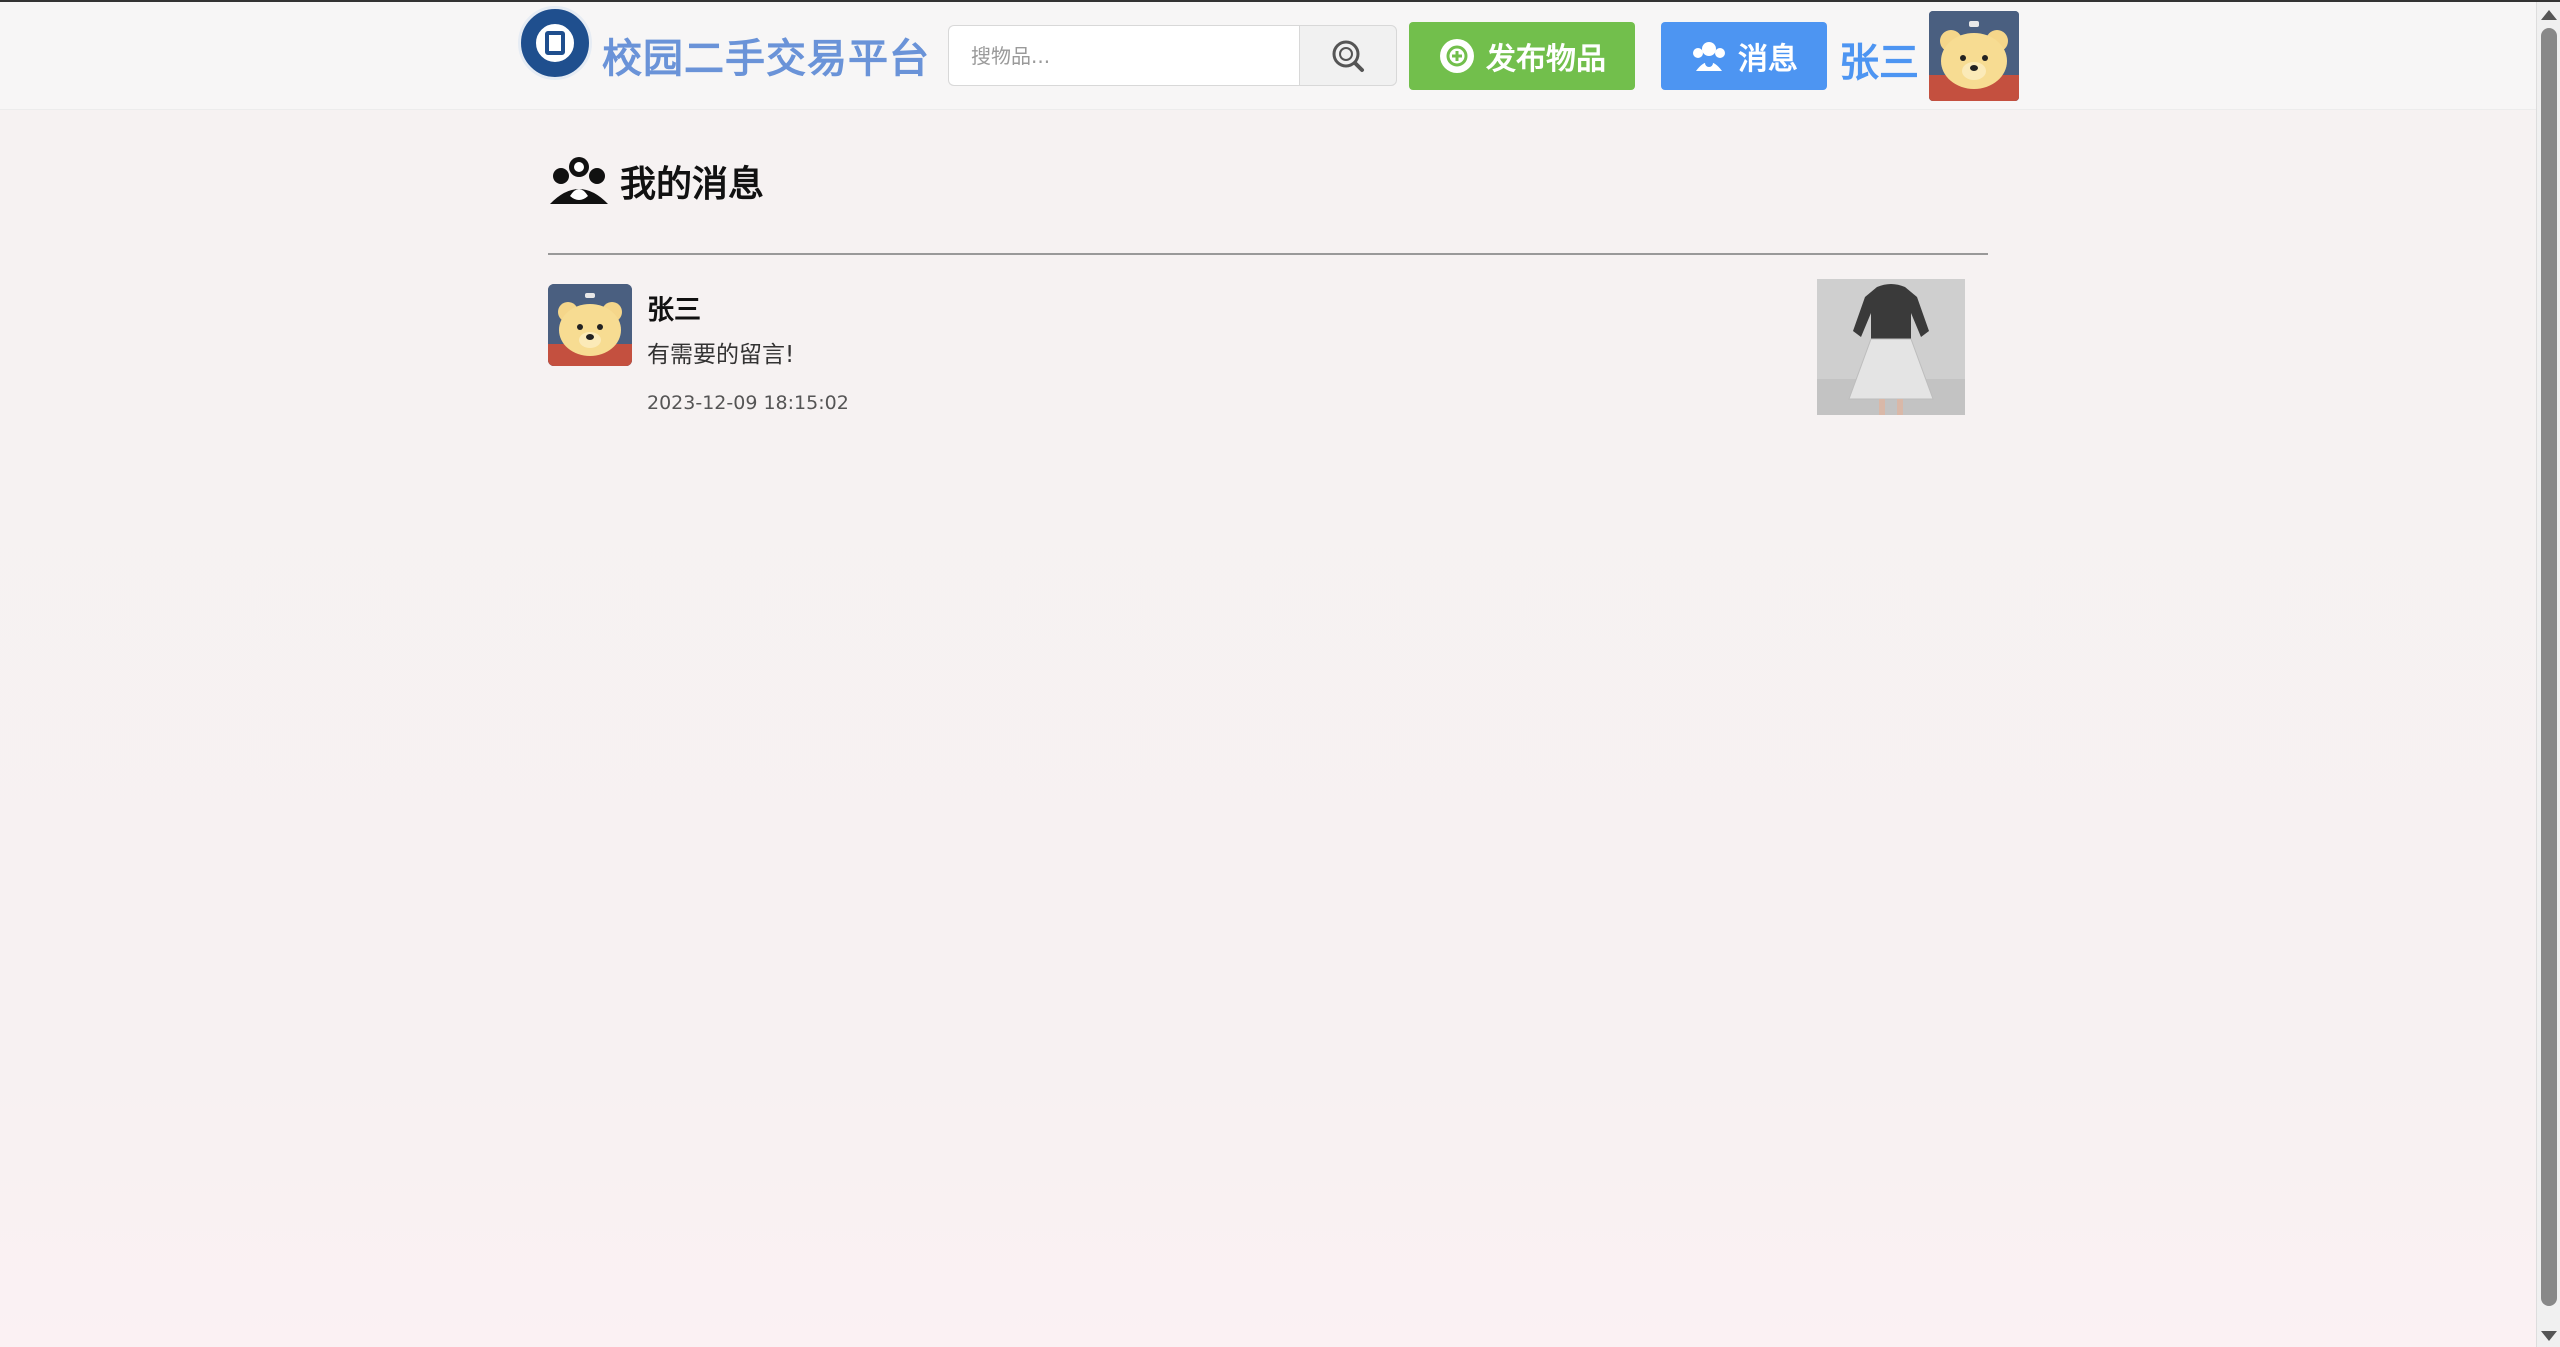 Image resolution: width=2560 pixels, height=1347 pixels. Describe the element at coordinates (1768, 59) in the screenshot. I see `messages-label: 消息` at that location.